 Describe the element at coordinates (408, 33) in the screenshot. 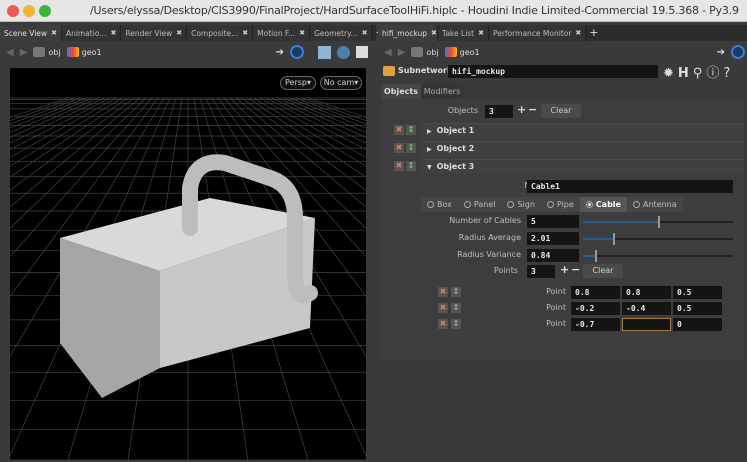

I see `tab-hifi-mockup: hifi_mockup ✖` at that location.